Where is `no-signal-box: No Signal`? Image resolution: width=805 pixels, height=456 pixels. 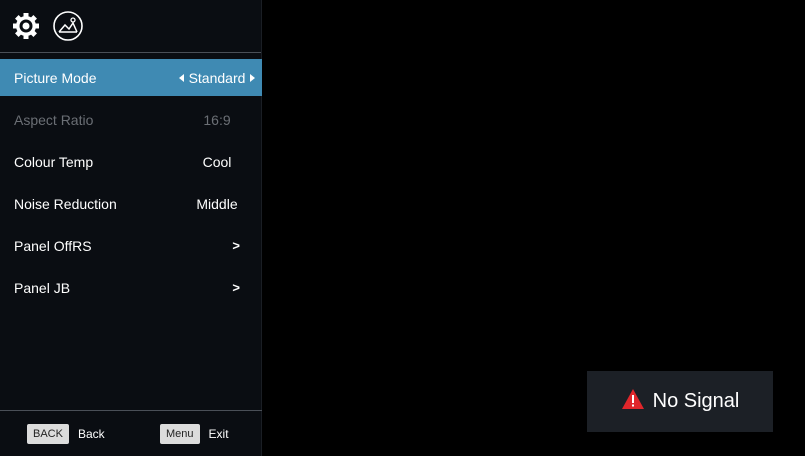
no-signal-box: No Signal is located at coordinates (680, 401).